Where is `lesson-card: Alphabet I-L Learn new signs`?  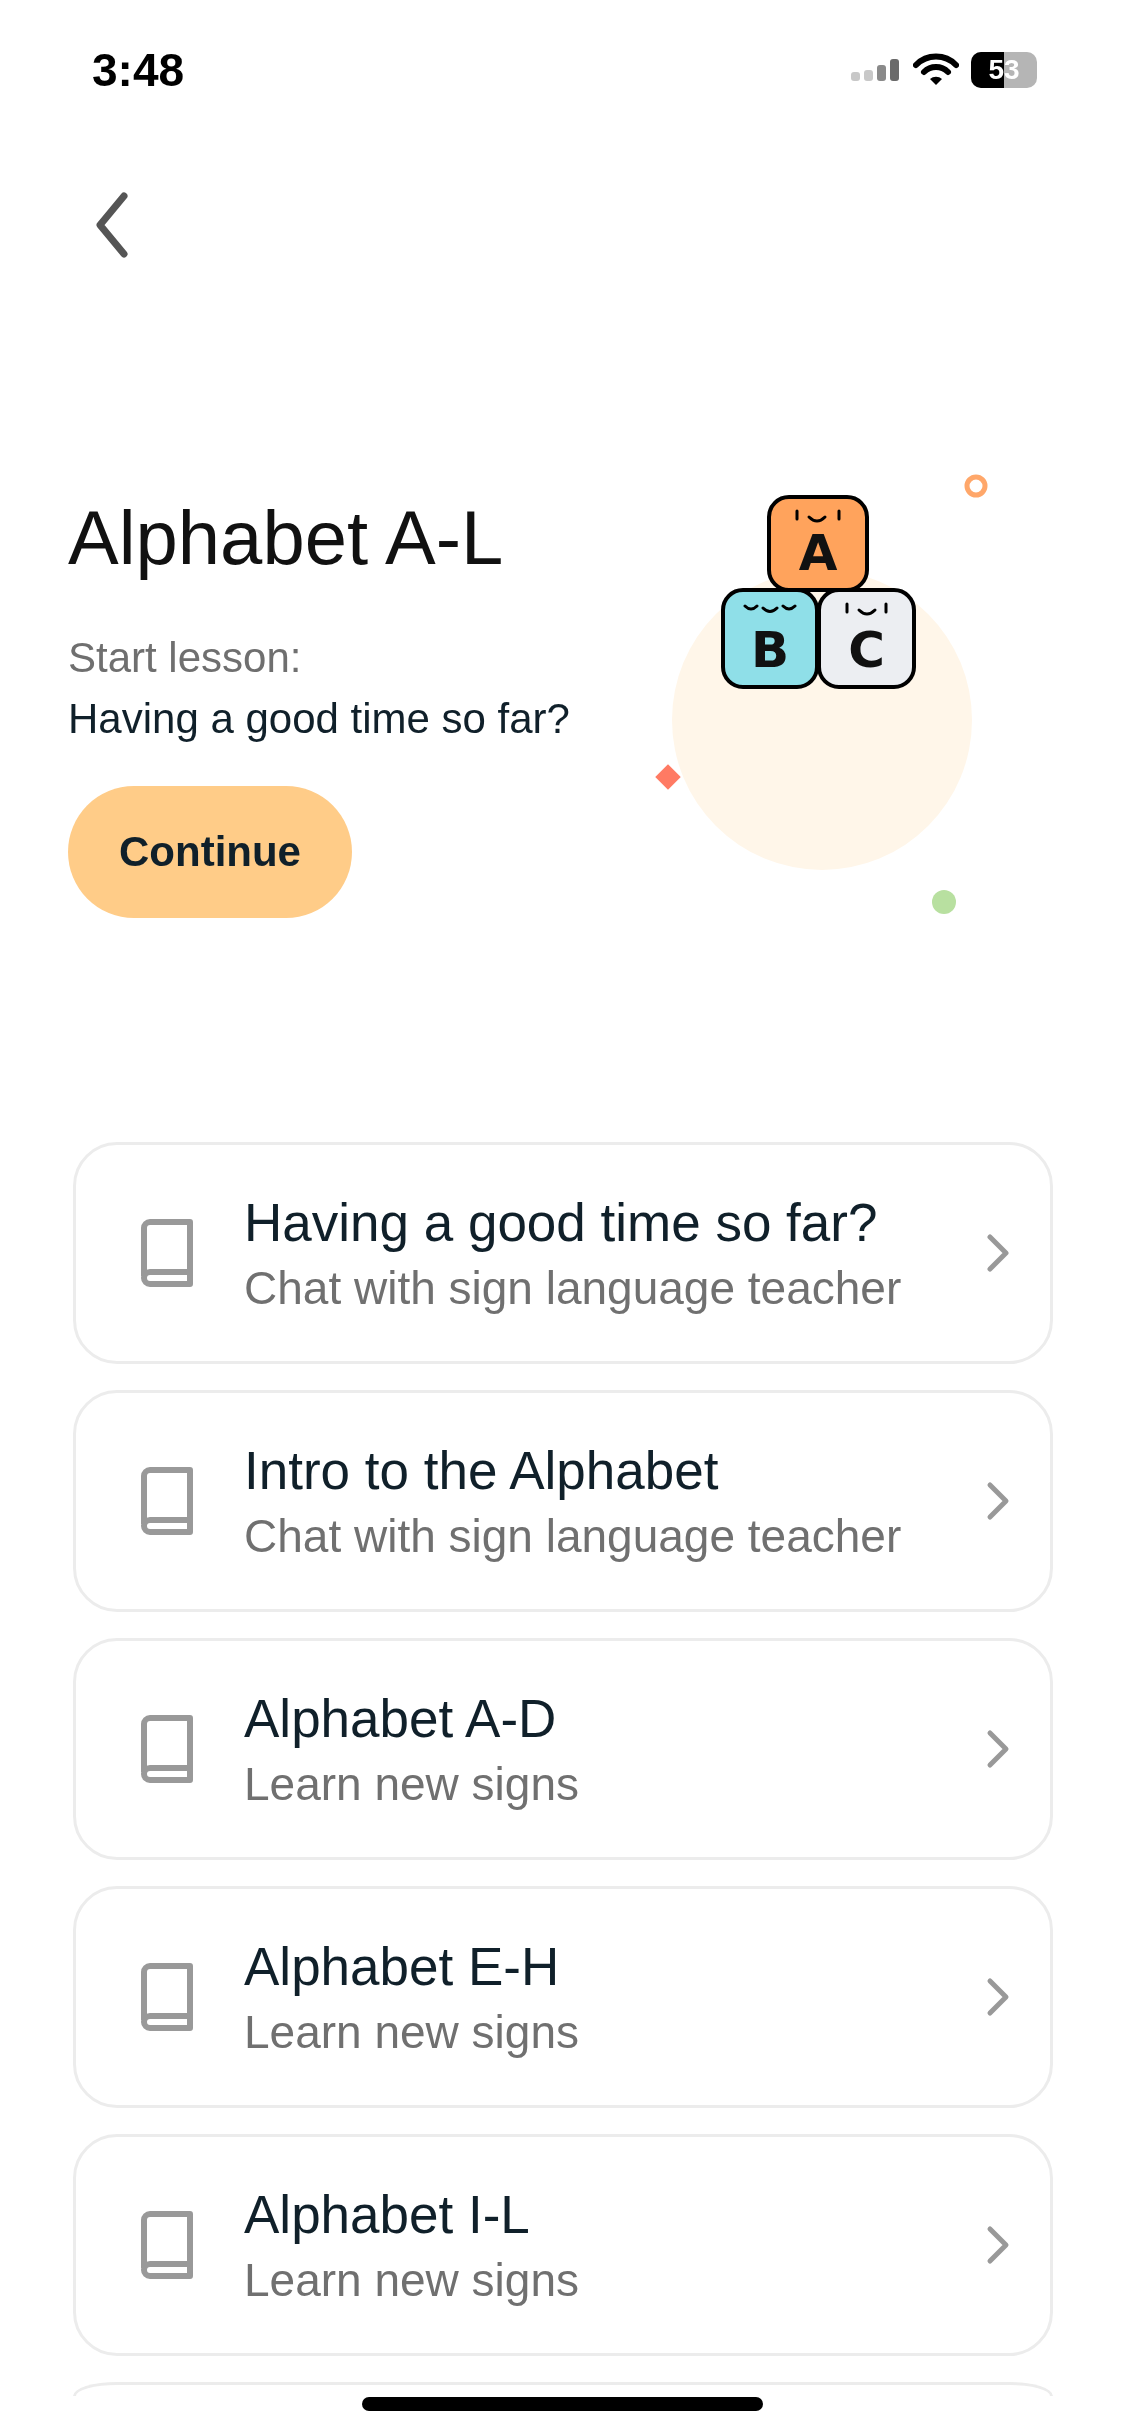 lesson-card: Alphabet I-L Learn new signs is located at coordinates (563, 2245).